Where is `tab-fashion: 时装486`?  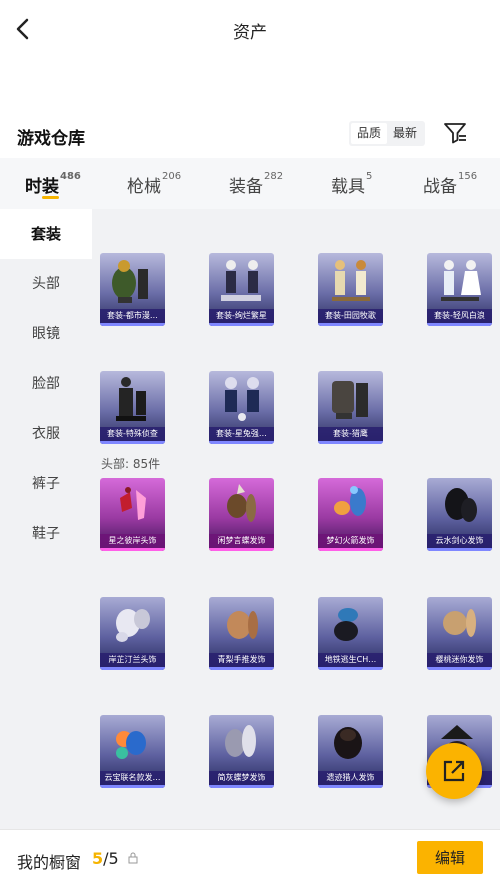 tab-fashion: 时装486 is located at coordinates (53, 184).